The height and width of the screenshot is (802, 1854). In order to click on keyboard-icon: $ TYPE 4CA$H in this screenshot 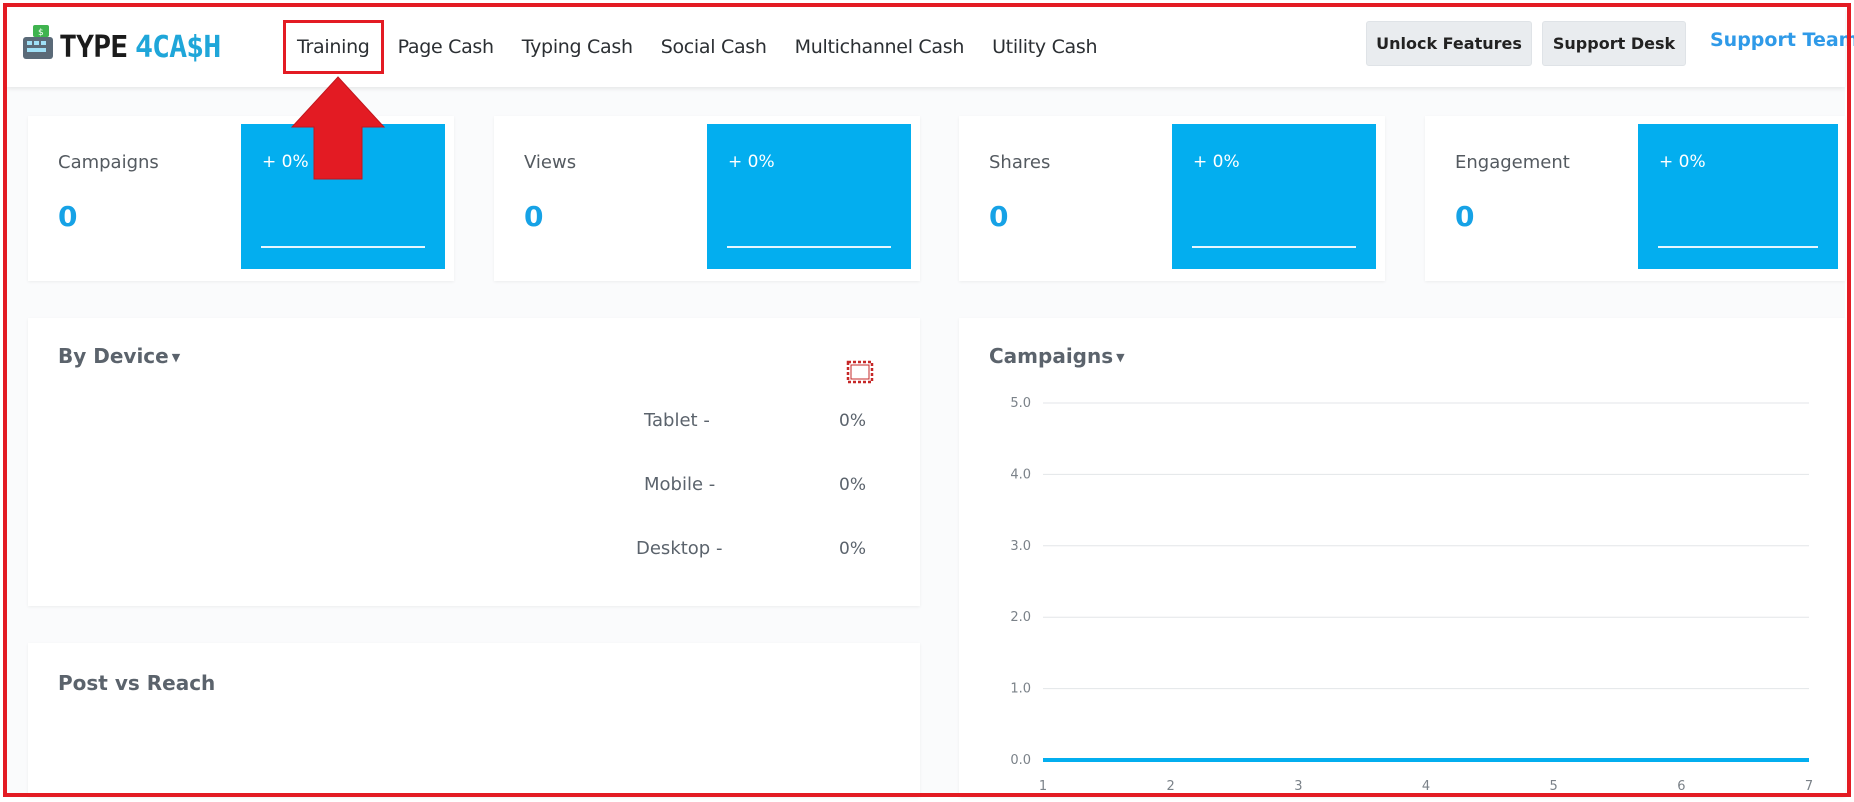, I will do `click(122, 45)`.